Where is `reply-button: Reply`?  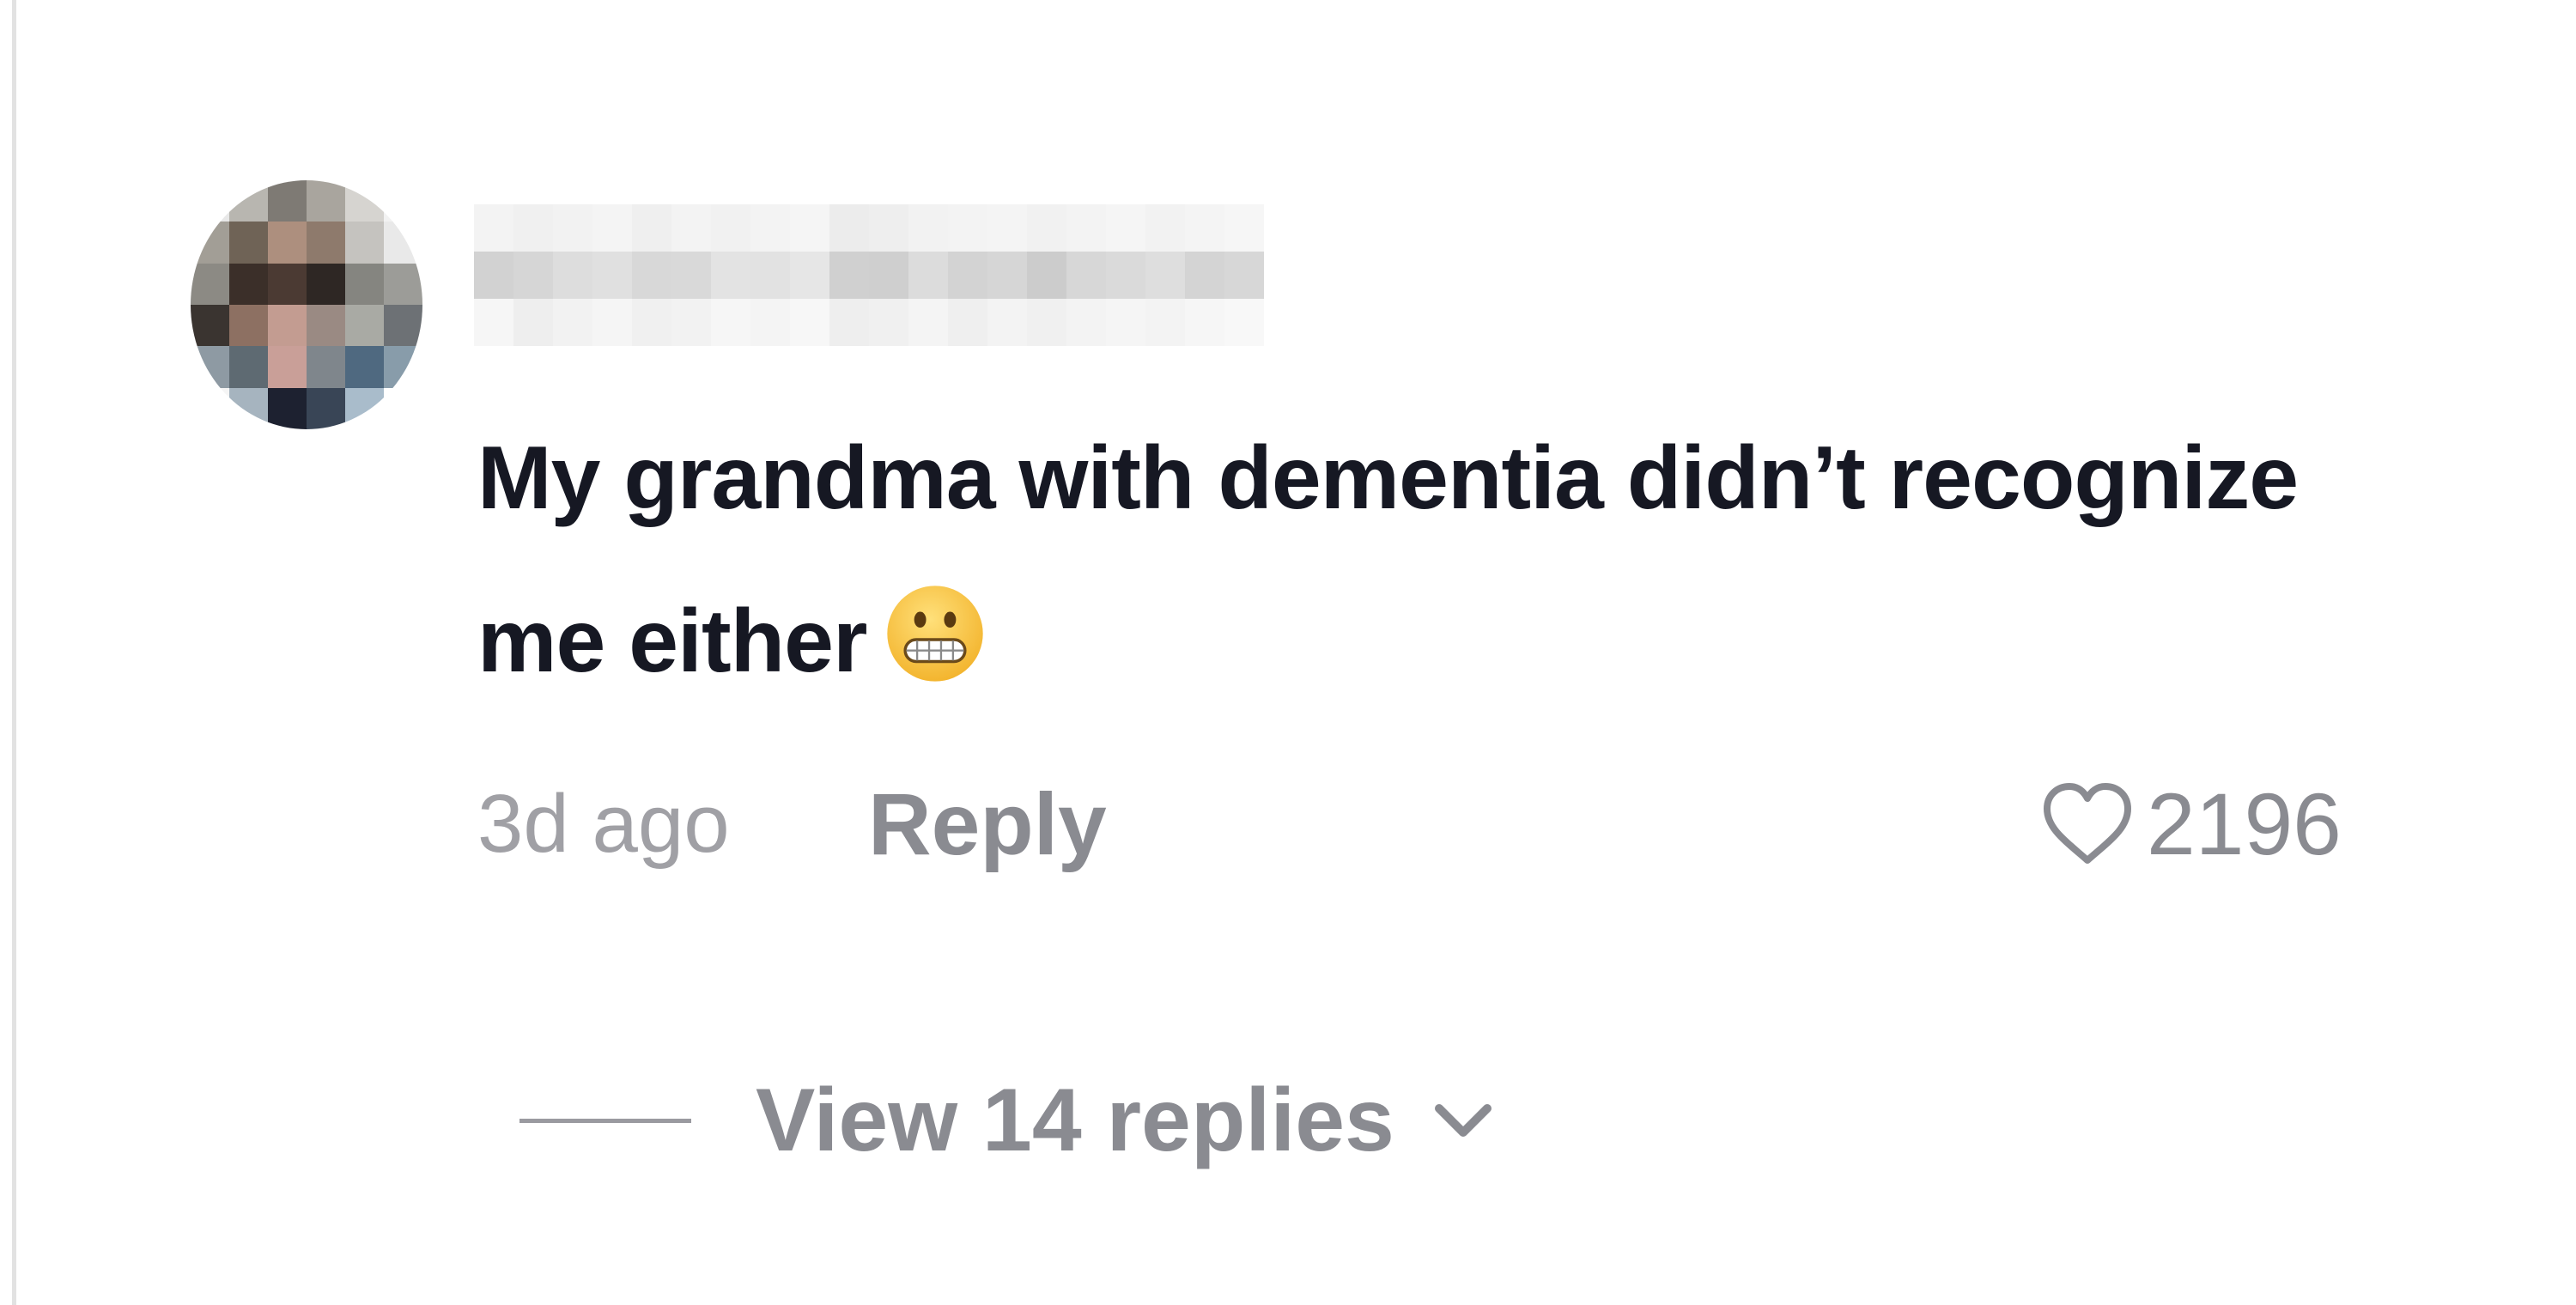 reply-button: Reply is located at coordinates (987, 824).